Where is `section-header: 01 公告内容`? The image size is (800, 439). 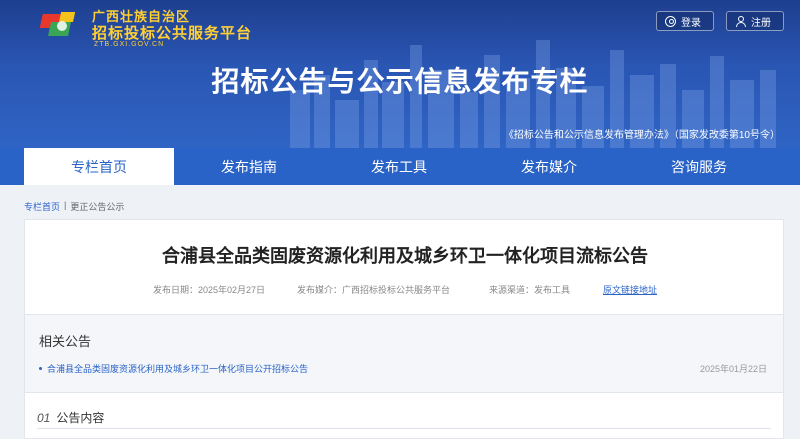
section-header: 01 公告内容 is located at coordinates (404, 418).